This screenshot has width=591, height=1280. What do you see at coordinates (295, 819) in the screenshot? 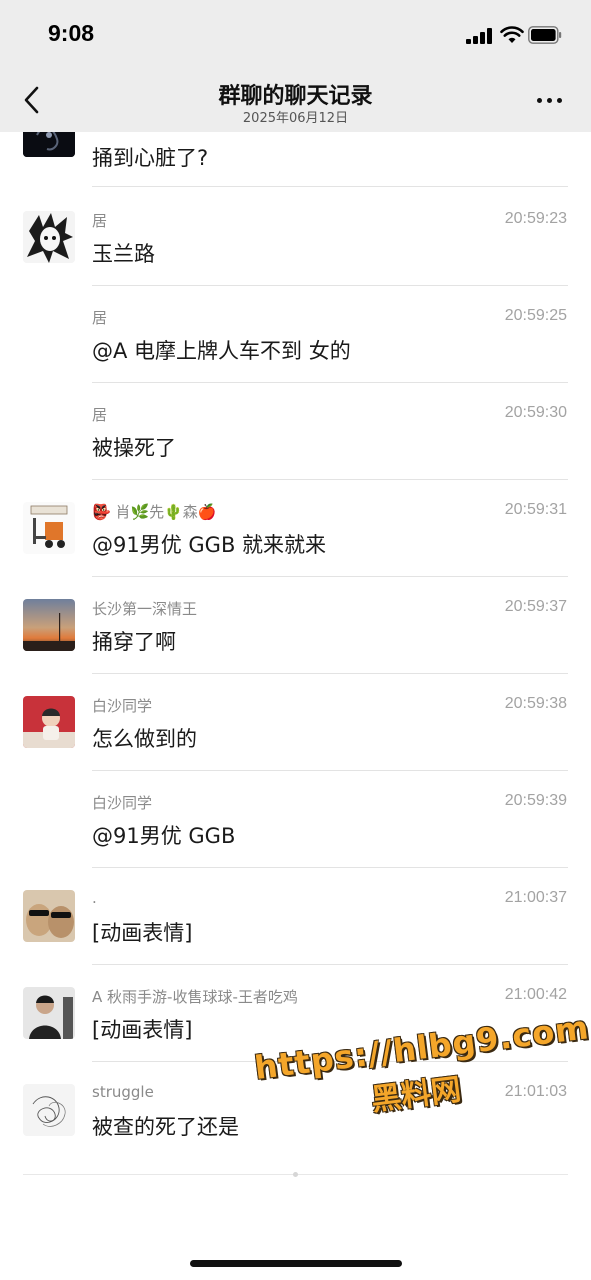
I see `message-item: 白沙同学 20:59:39 @91男优 GGB` at bounding box center [295, 819].